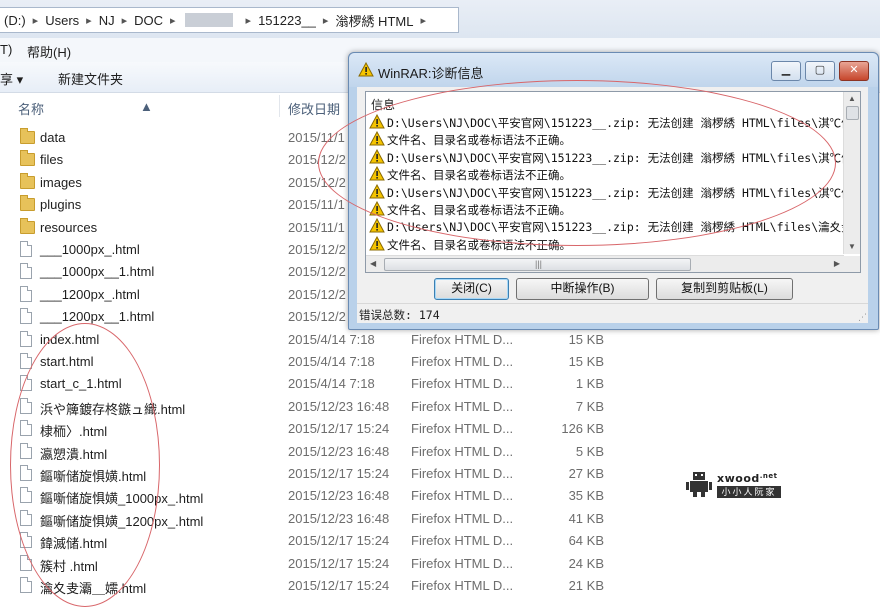 Image resolution: width=880 pixels, height=613 pixels. Describe the element at coordinates (287, 20) in the screenshot. I see `breadcrumb-archive: 151223__` at that location.